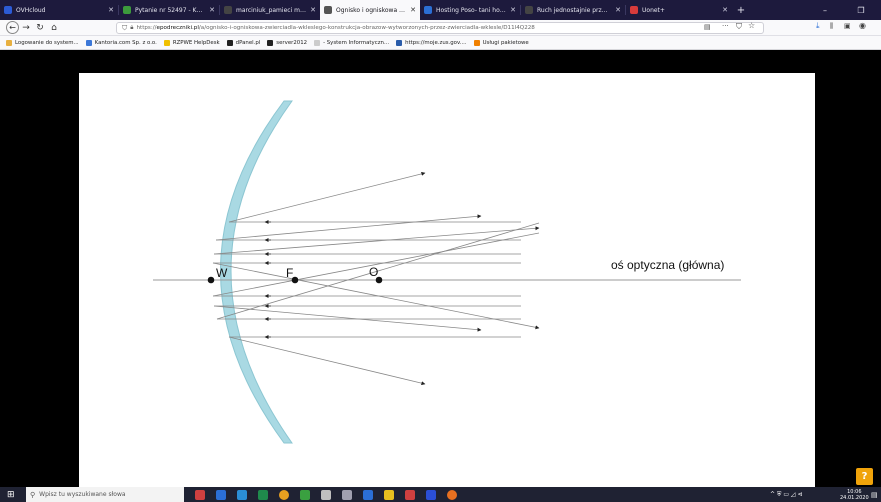 Image resolution: width=881 pixels, height=502 pixels. I want to click on bookmark-item: RZPWE HelpDesk, so click(191, 42).